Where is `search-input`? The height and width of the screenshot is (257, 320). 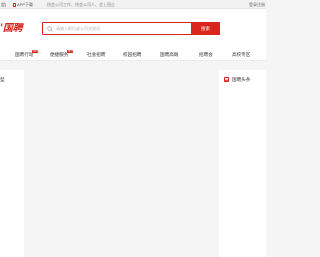 search-input is located at coordinates (123, 28).